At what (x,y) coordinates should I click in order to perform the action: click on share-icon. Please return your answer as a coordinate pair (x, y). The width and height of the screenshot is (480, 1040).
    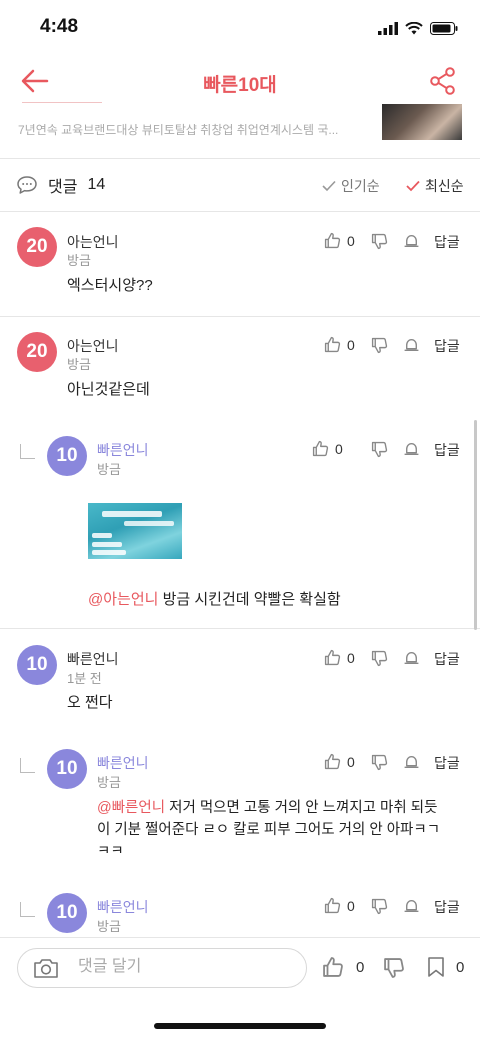
    Looking at the image, I should click on (442, 81).